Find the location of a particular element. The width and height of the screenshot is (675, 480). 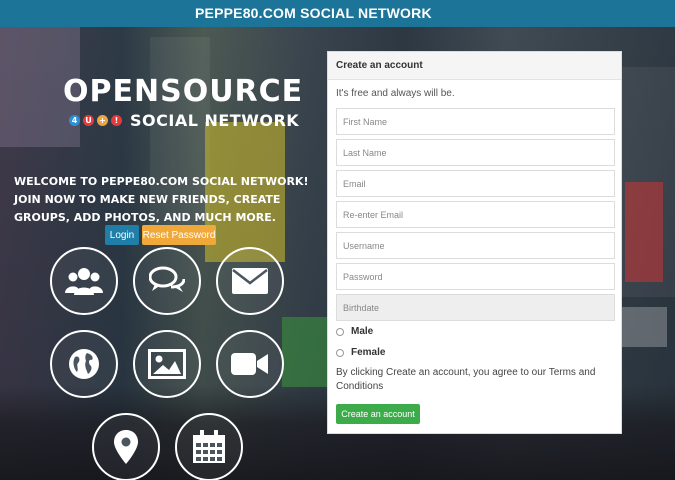

site-logo: OPENSOURCE 4 U + ! SOCIAL NETWORK is located at coordinates (183, 102).